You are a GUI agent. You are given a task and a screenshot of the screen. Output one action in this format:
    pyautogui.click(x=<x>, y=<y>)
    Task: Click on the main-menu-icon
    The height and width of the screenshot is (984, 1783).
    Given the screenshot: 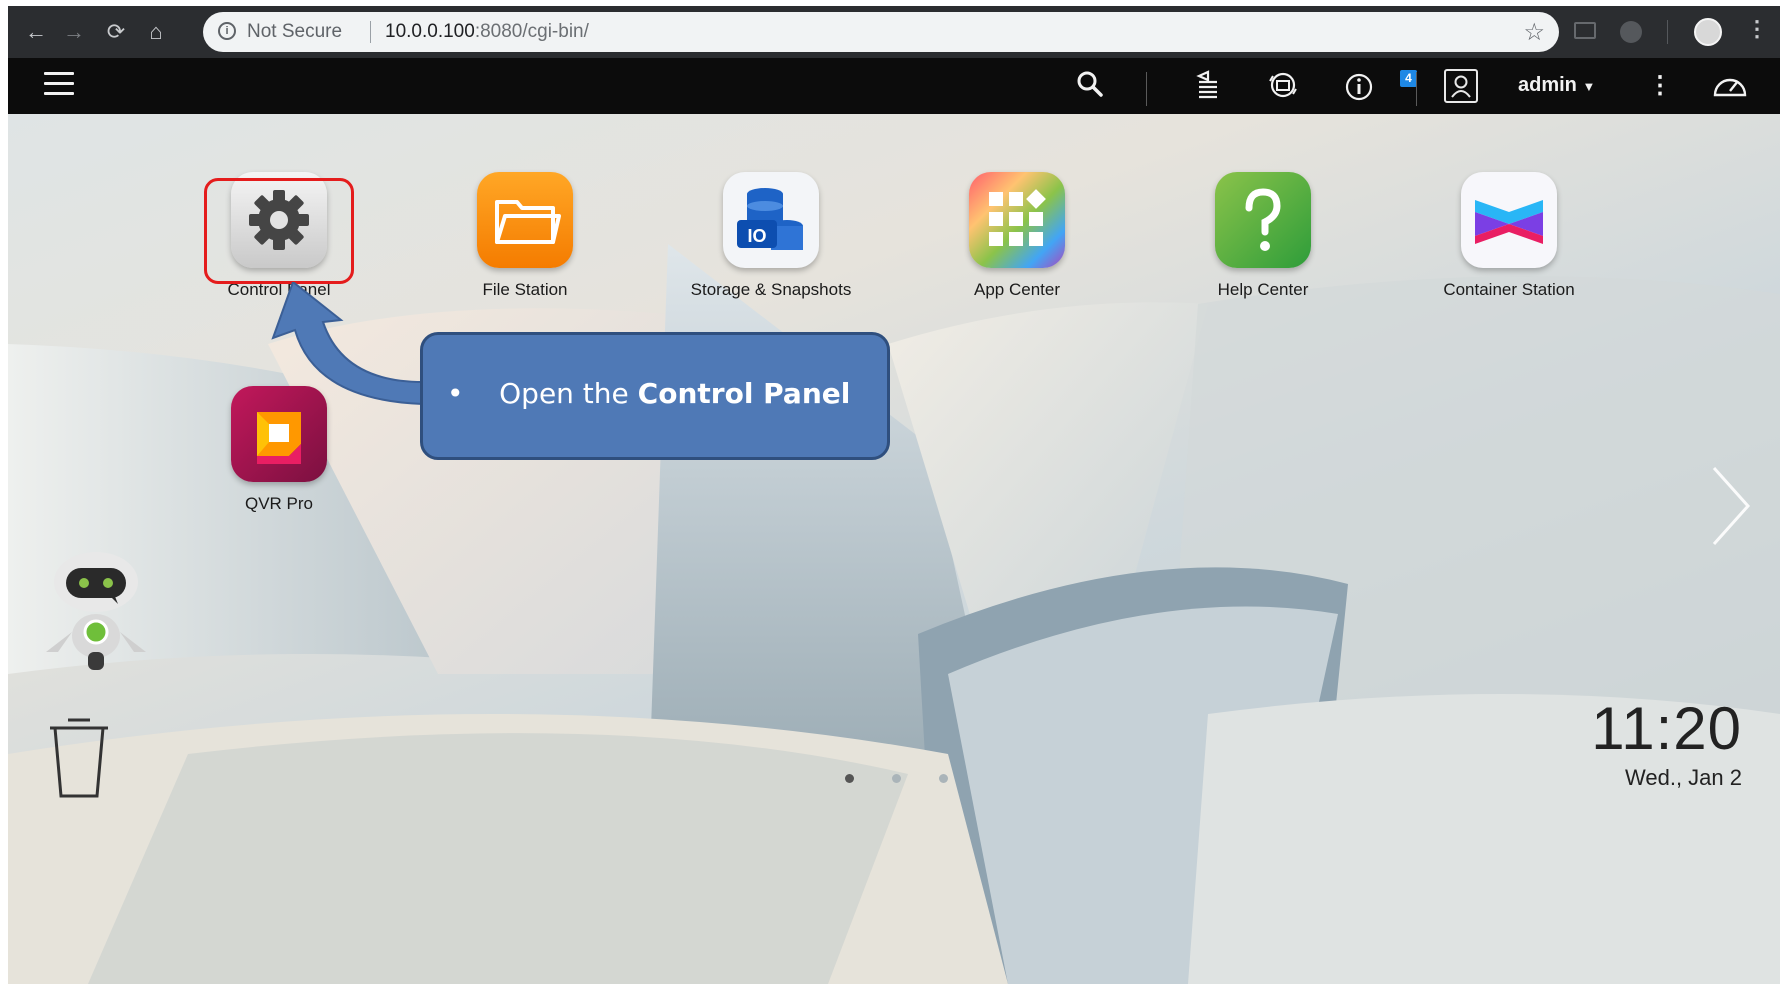 What is the action you would take?
    pyautogui.click(x=59, y=85)
    